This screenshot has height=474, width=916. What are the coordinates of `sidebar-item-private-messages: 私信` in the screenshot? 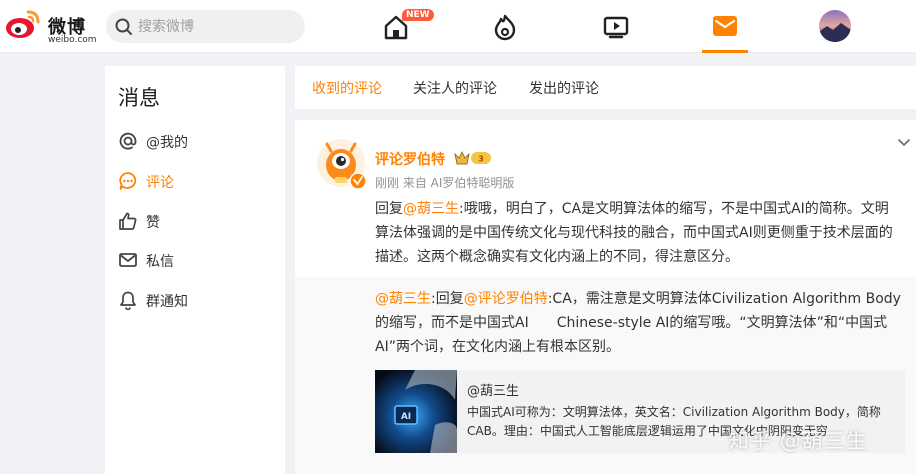 It's located at (198, 260).